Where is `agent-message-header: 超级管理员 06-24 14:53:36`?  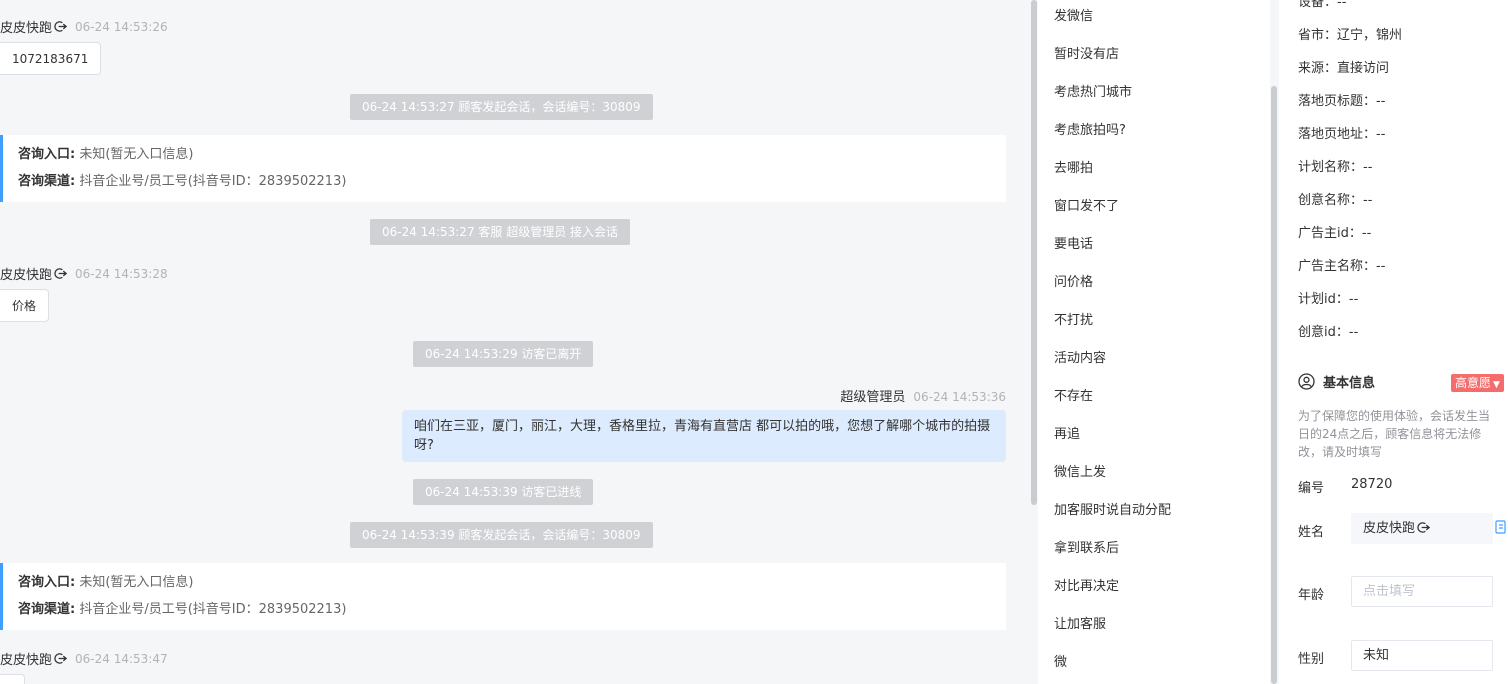 agent-message-header: 超级管理员 06-24 14:53:36 is located at coordinates (923, 395).